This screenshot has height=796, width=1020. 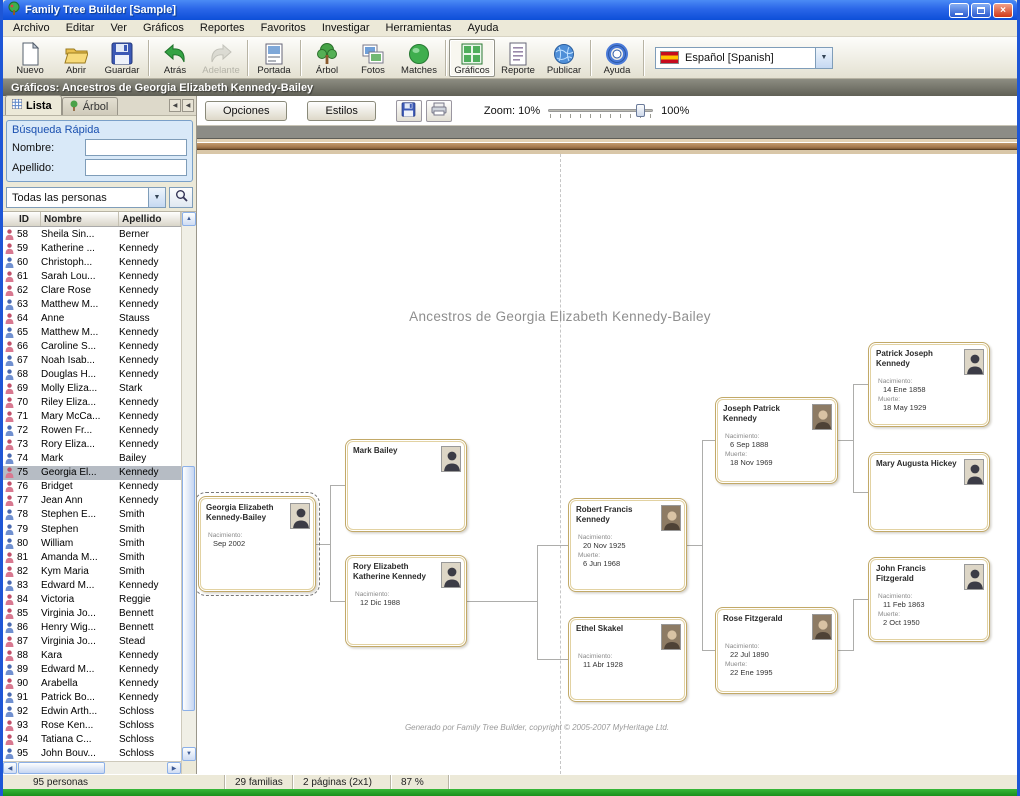 I want to click on person-row-67: 67 Noah Isab... Kennedy, so click(x=92, y=360).